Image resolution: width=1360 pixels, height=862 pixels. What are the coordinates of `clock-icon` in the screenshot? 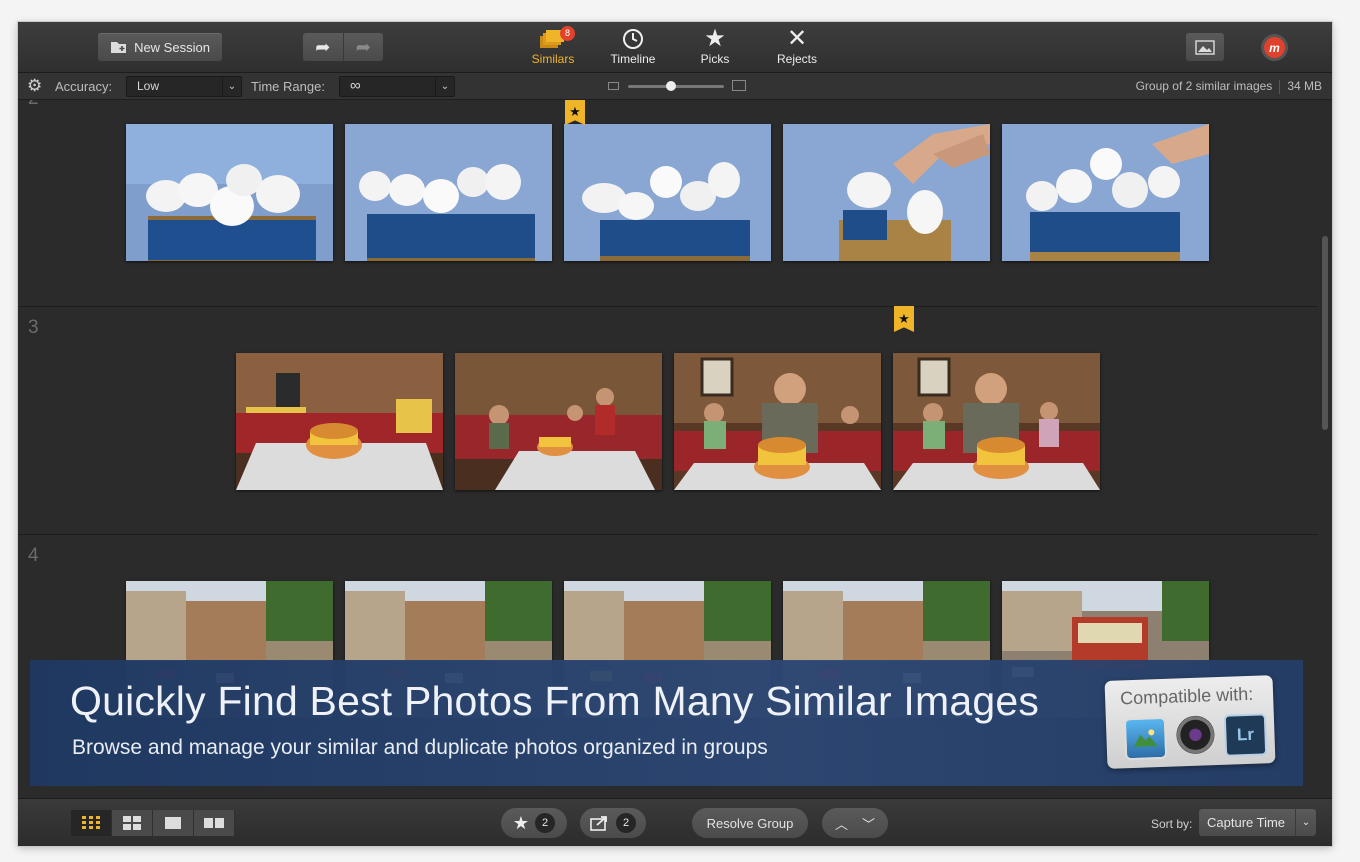 It's located at (633, 39).